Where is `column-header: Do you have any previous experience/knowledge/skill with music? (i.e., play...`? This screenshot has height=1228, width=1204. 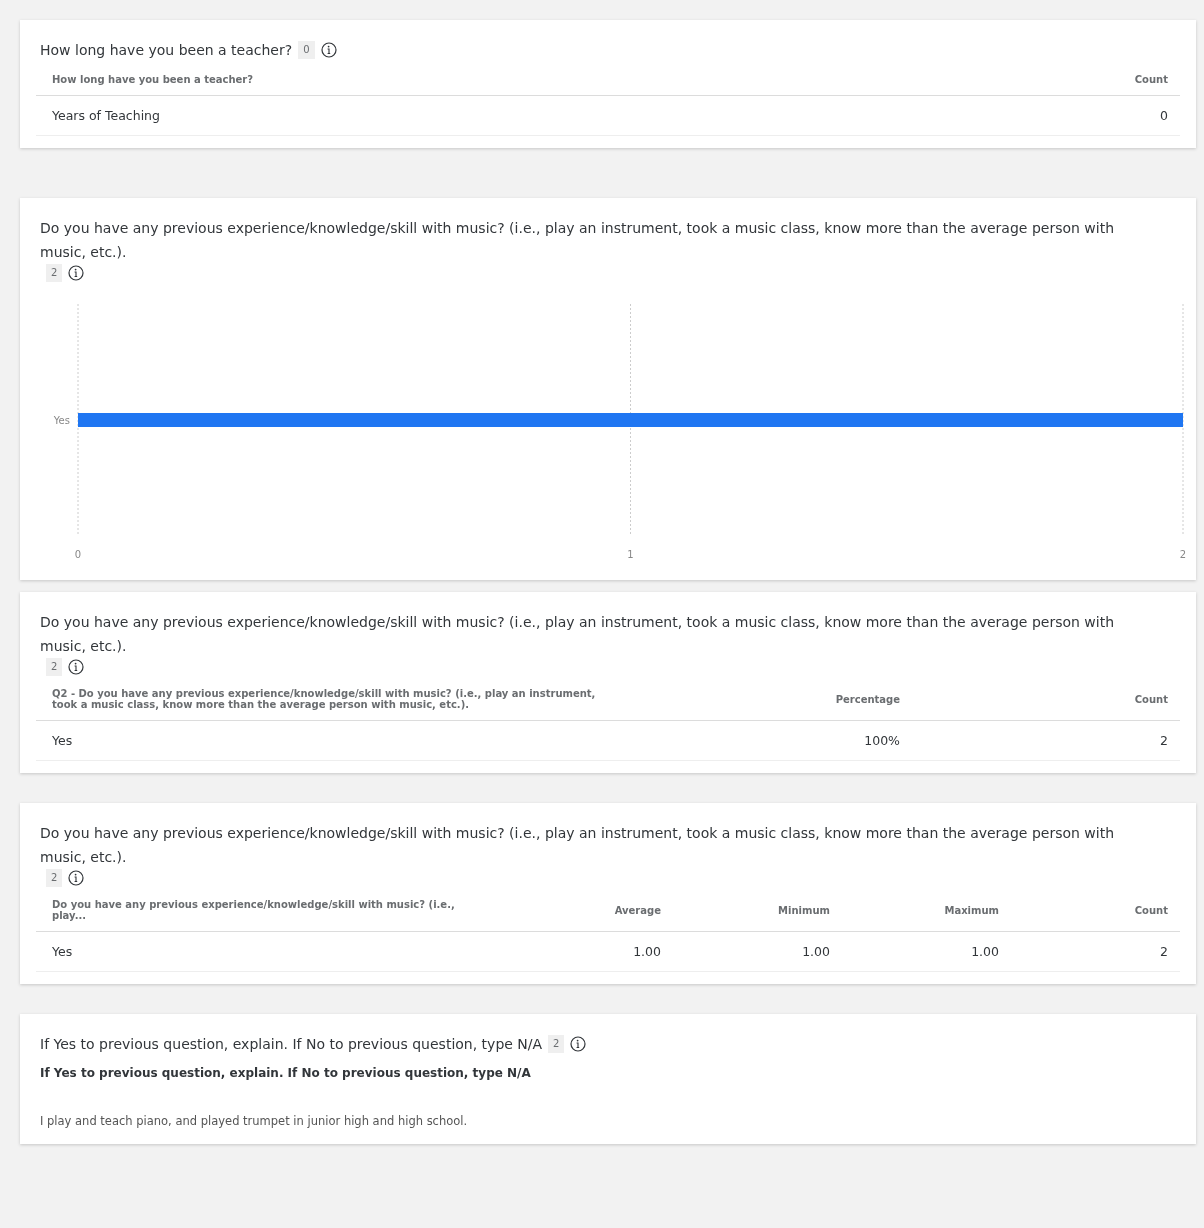 column-header: Do you have any previous experience/knowledge/skill with music? (i.e., play... is located at coordinates (254, 910).